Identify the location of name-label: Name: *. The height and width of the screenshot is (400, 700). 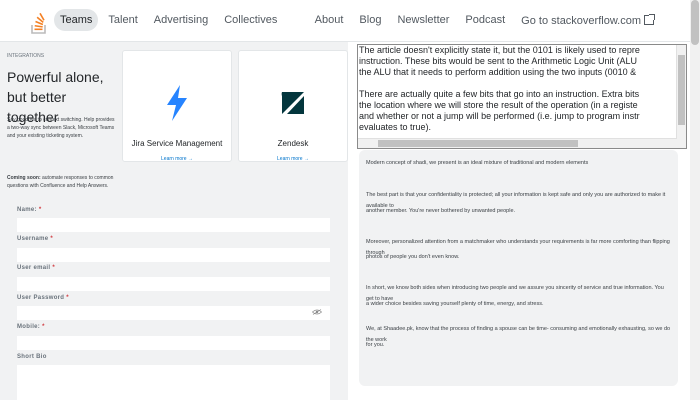
(29, 210).